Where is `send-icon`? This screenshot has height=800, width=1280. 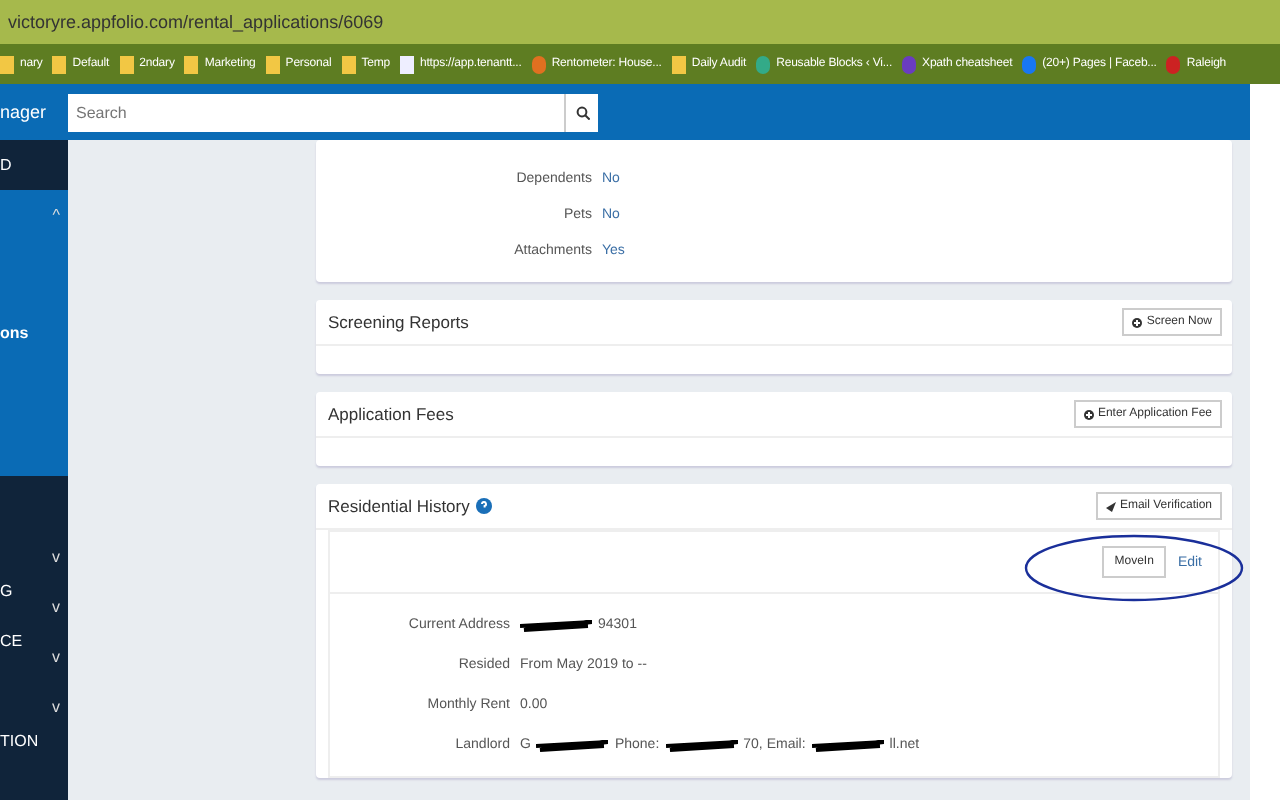
send-icon is located at coordinates (1110, 506).